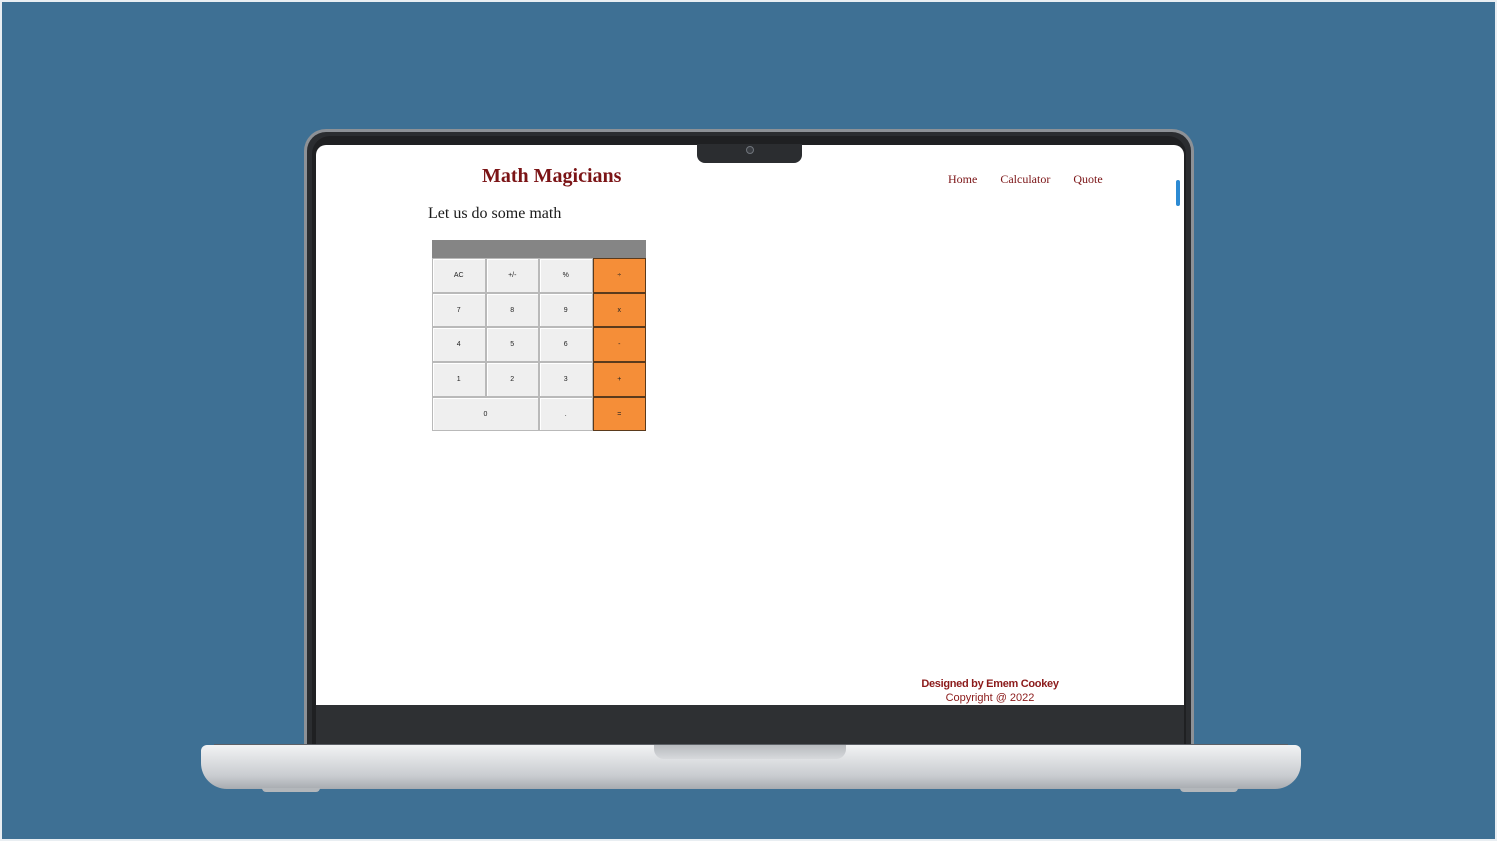  What do you see at coordinates (619, 275) in the screenshot?
I see `key-divide: ÷` at bounding box center [619, 275].